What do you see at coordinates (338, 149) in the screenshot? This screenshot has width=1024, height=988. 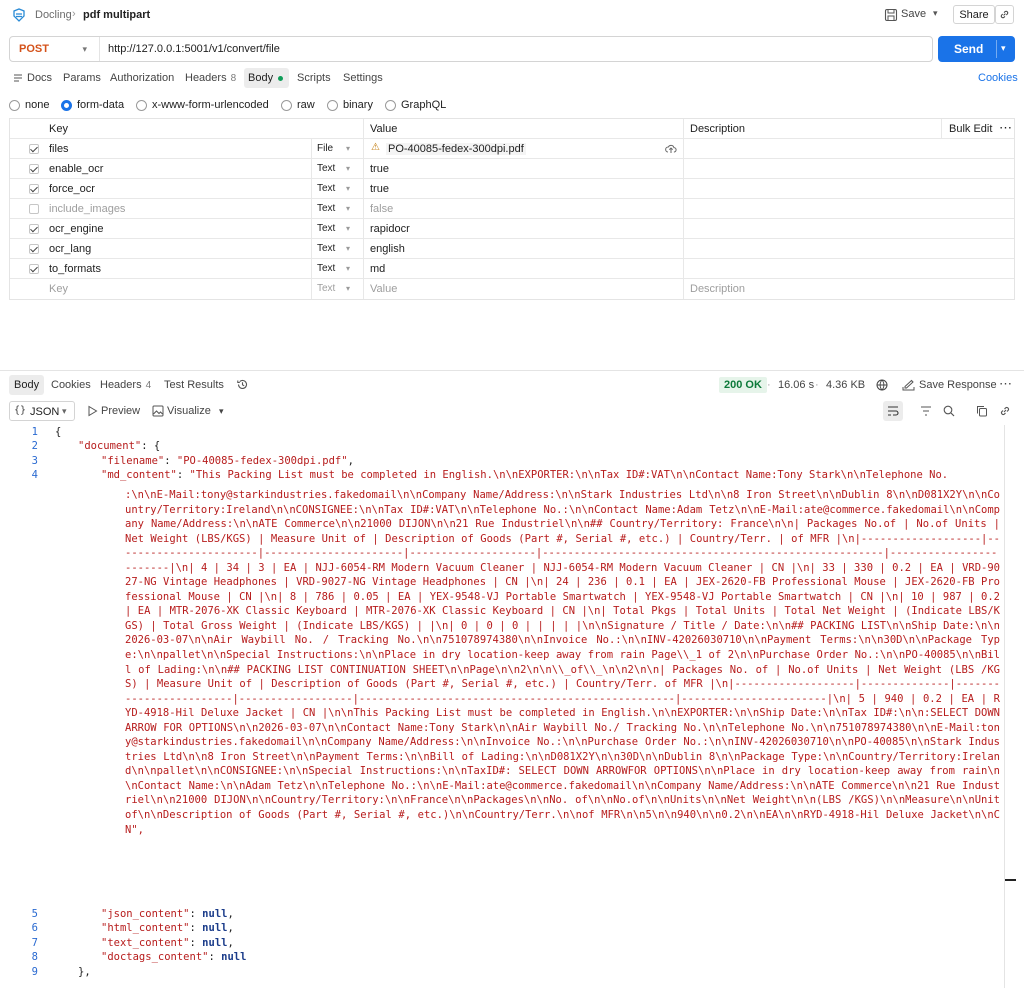 I see `type-select: File ▾` at bounding box center [338, 149].